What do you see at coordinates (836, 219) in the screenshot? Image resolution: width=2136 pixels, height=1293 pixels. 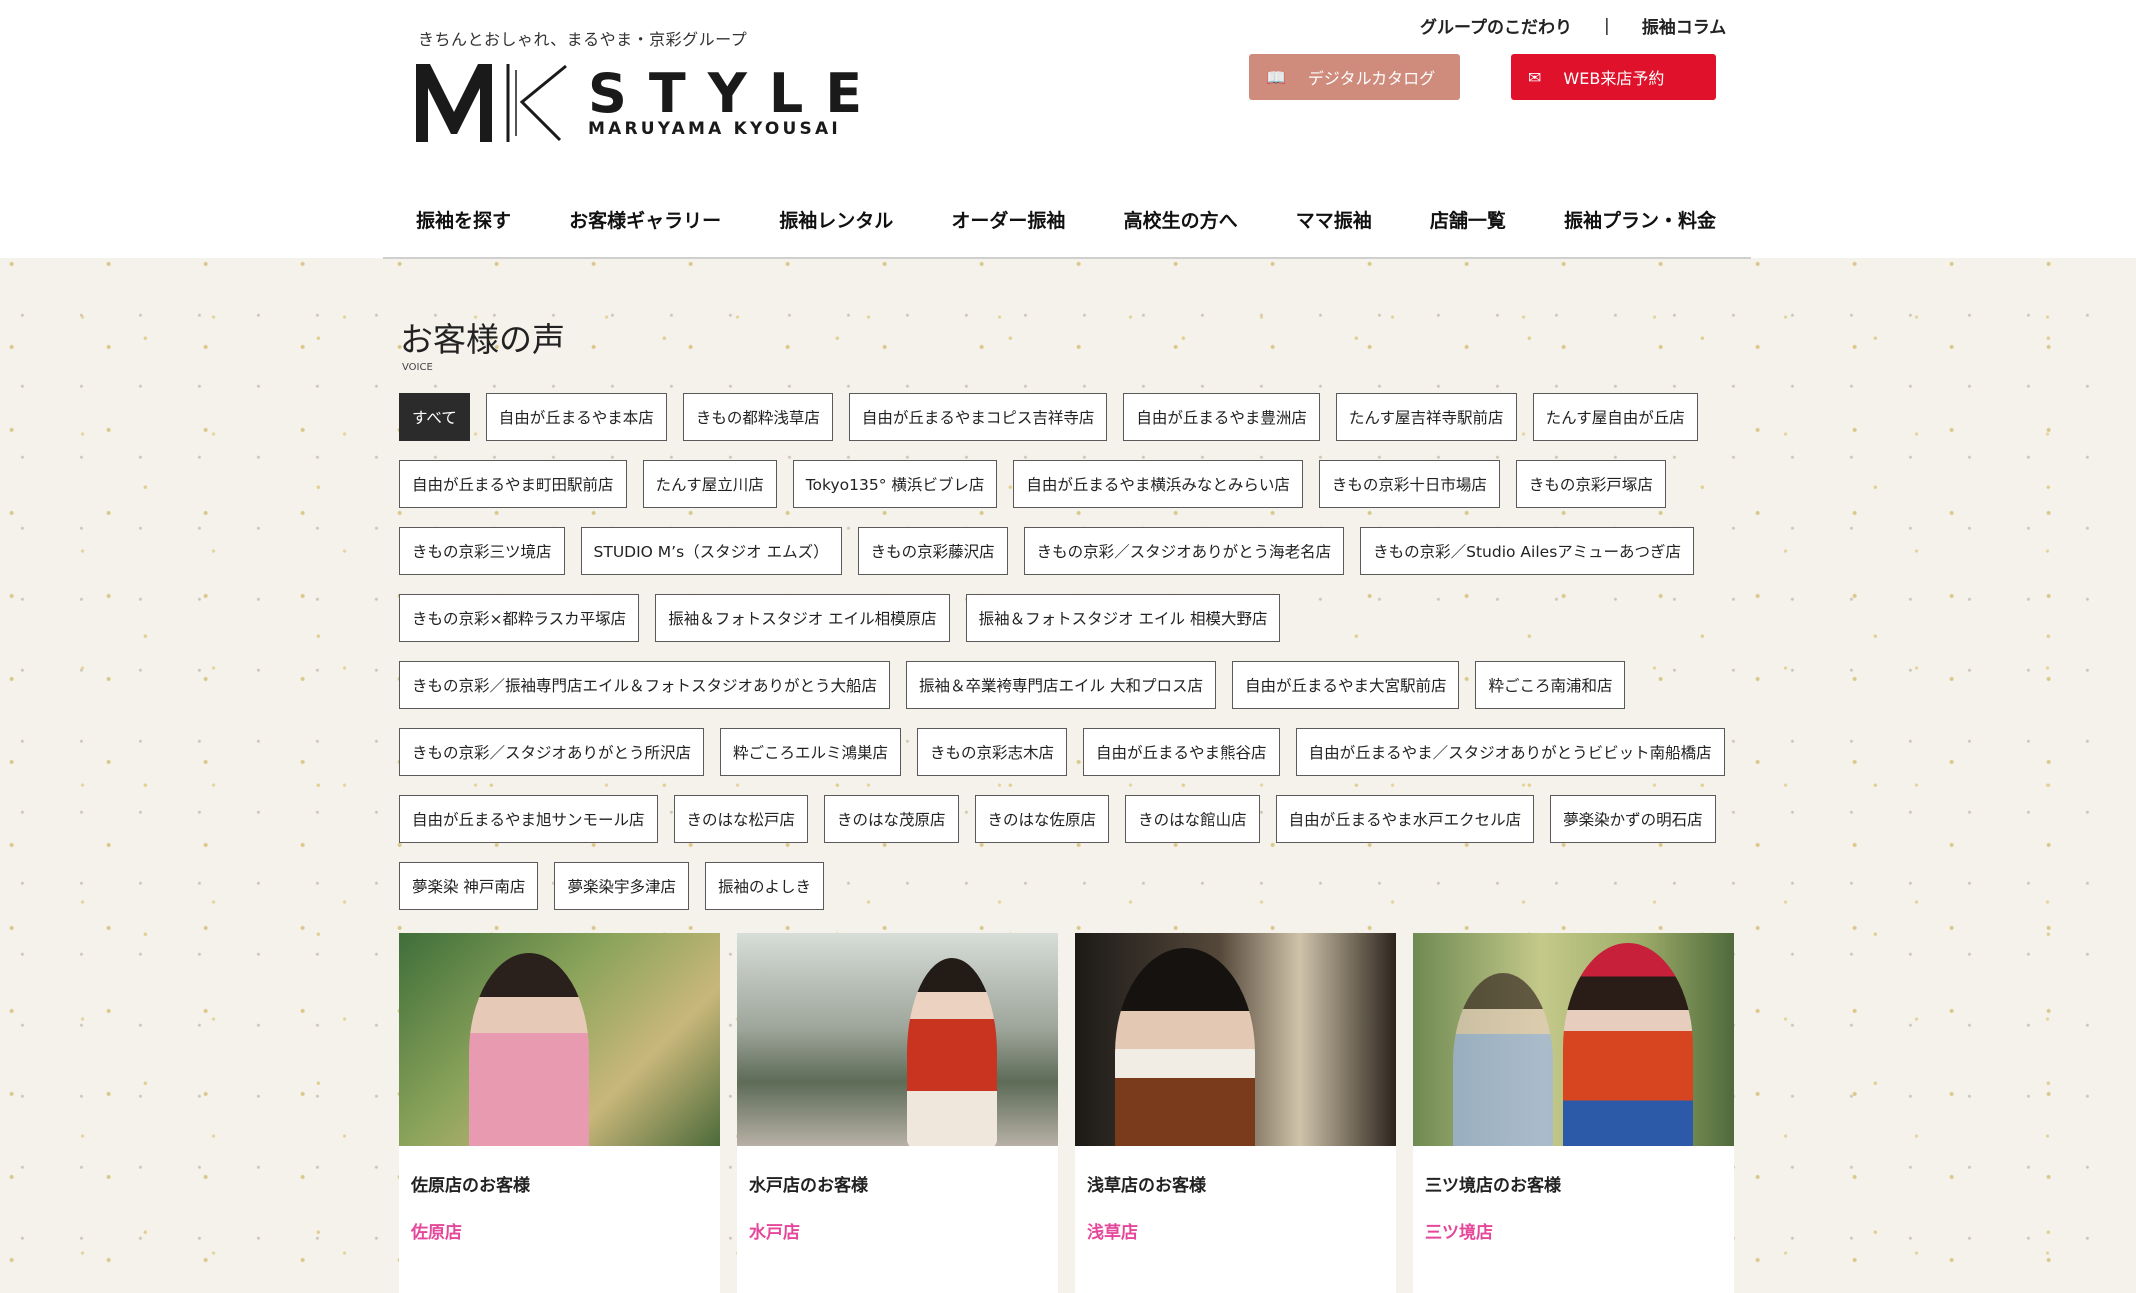 I see `nav-item-rental: 振袖レンタル` at bounding box center [836, 219].